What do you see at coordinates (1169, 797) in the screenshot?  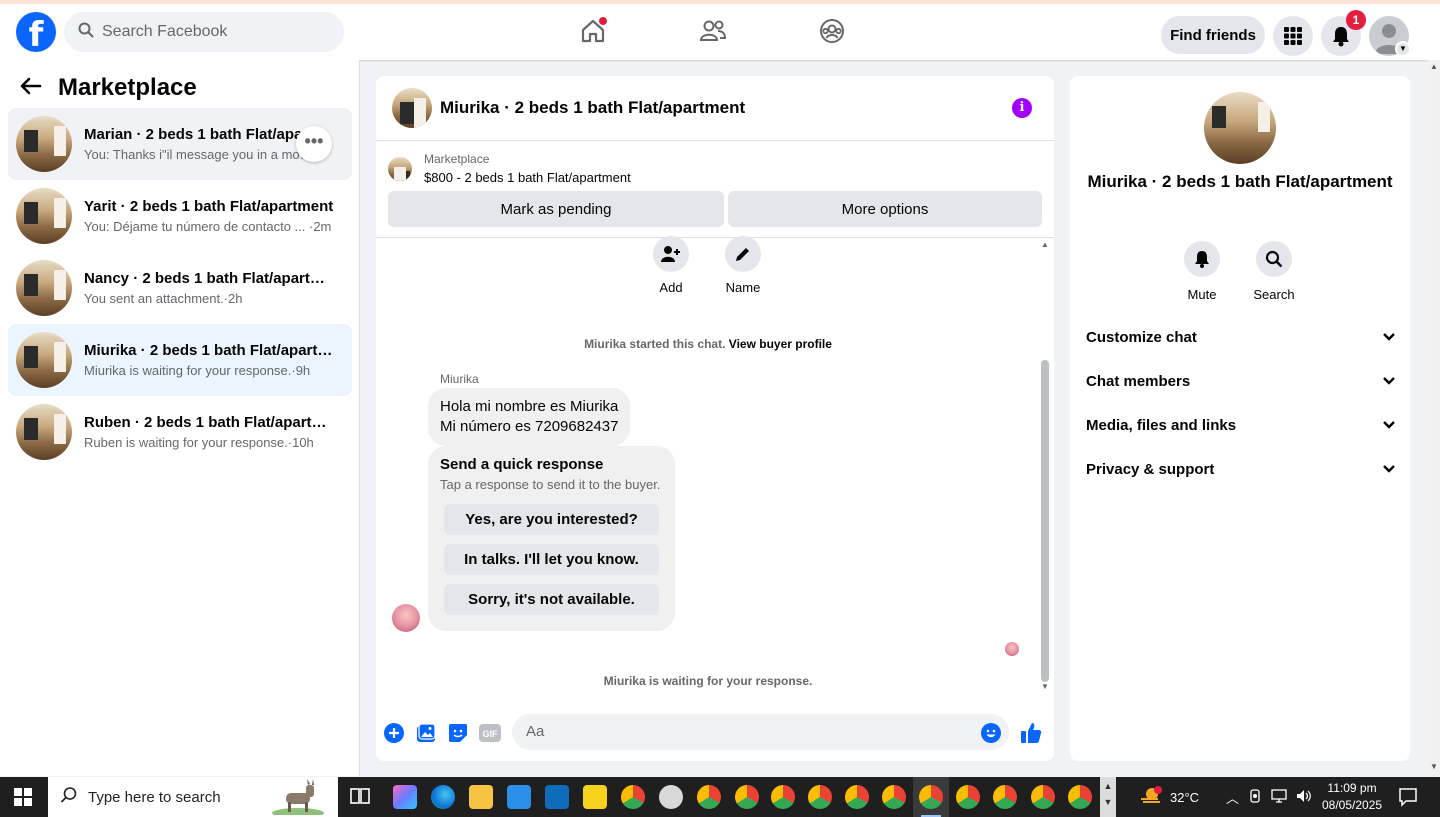 I see `weather-widget: 32°C` at bounding box center [1169, 797].